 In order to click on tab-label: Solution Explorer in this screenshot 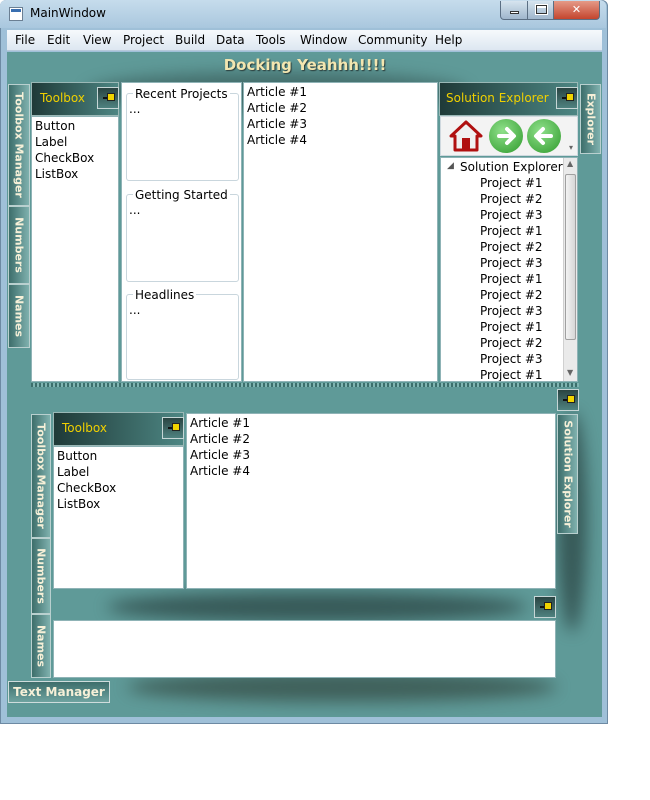, I will do `click(567, 474)`.